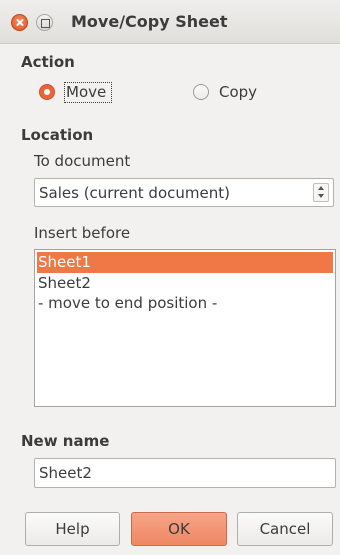  Describe the element at coordinates (321, 188) in the screenshot. I see `chevron-up-icon` at that location.